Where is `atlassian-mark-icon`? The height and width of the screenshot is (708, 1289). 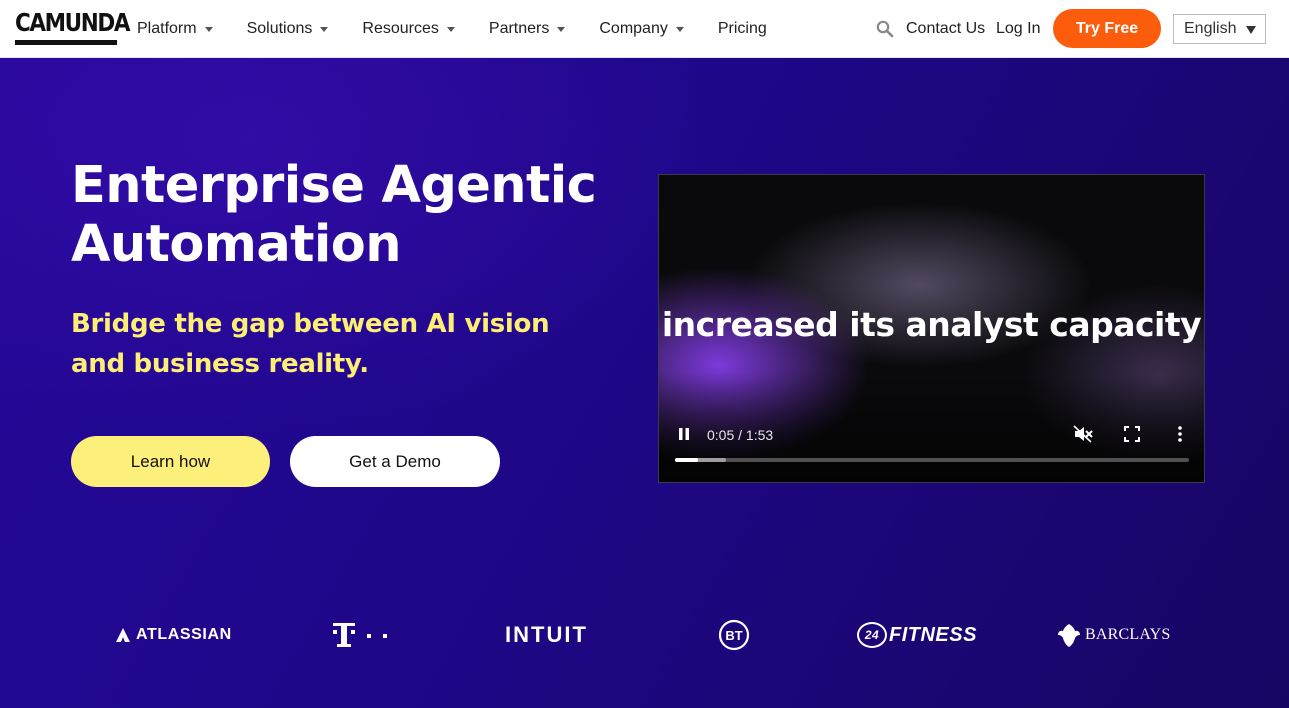 atlassian-mark-icon is located at coordinates (123, 635).